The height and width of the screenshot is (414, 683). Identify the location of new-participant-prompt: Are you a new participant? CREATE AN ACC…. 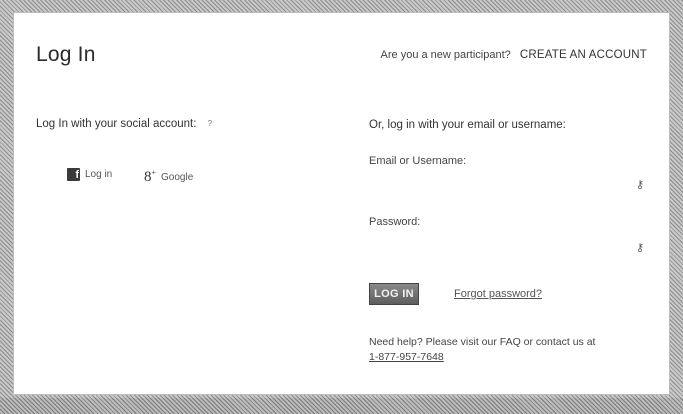
(514, 55).